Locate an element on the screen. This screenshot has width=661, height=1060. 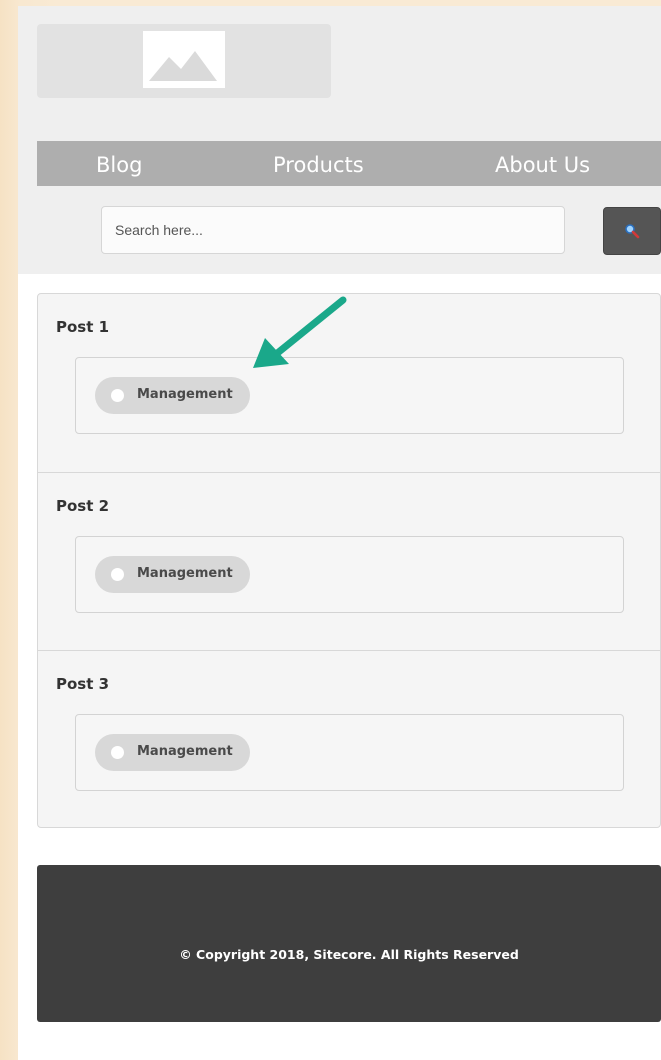
post-title: Post 1 is located at coordinates (83, 327).